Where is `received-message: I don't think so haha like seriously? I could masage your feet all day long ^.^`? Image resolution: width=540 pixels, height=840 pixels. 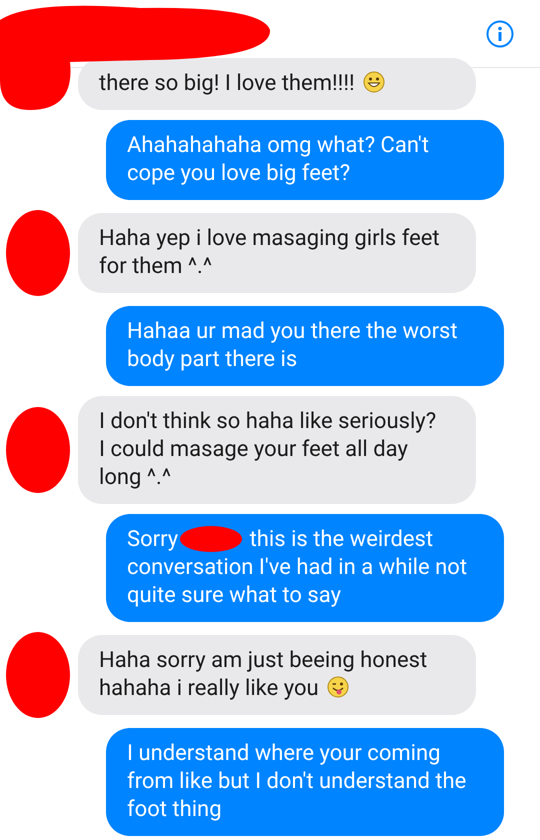
received-message: I don't think so haha like seriously? I could masage your feet all day long ^.^ is located at coordinates (277, 450).